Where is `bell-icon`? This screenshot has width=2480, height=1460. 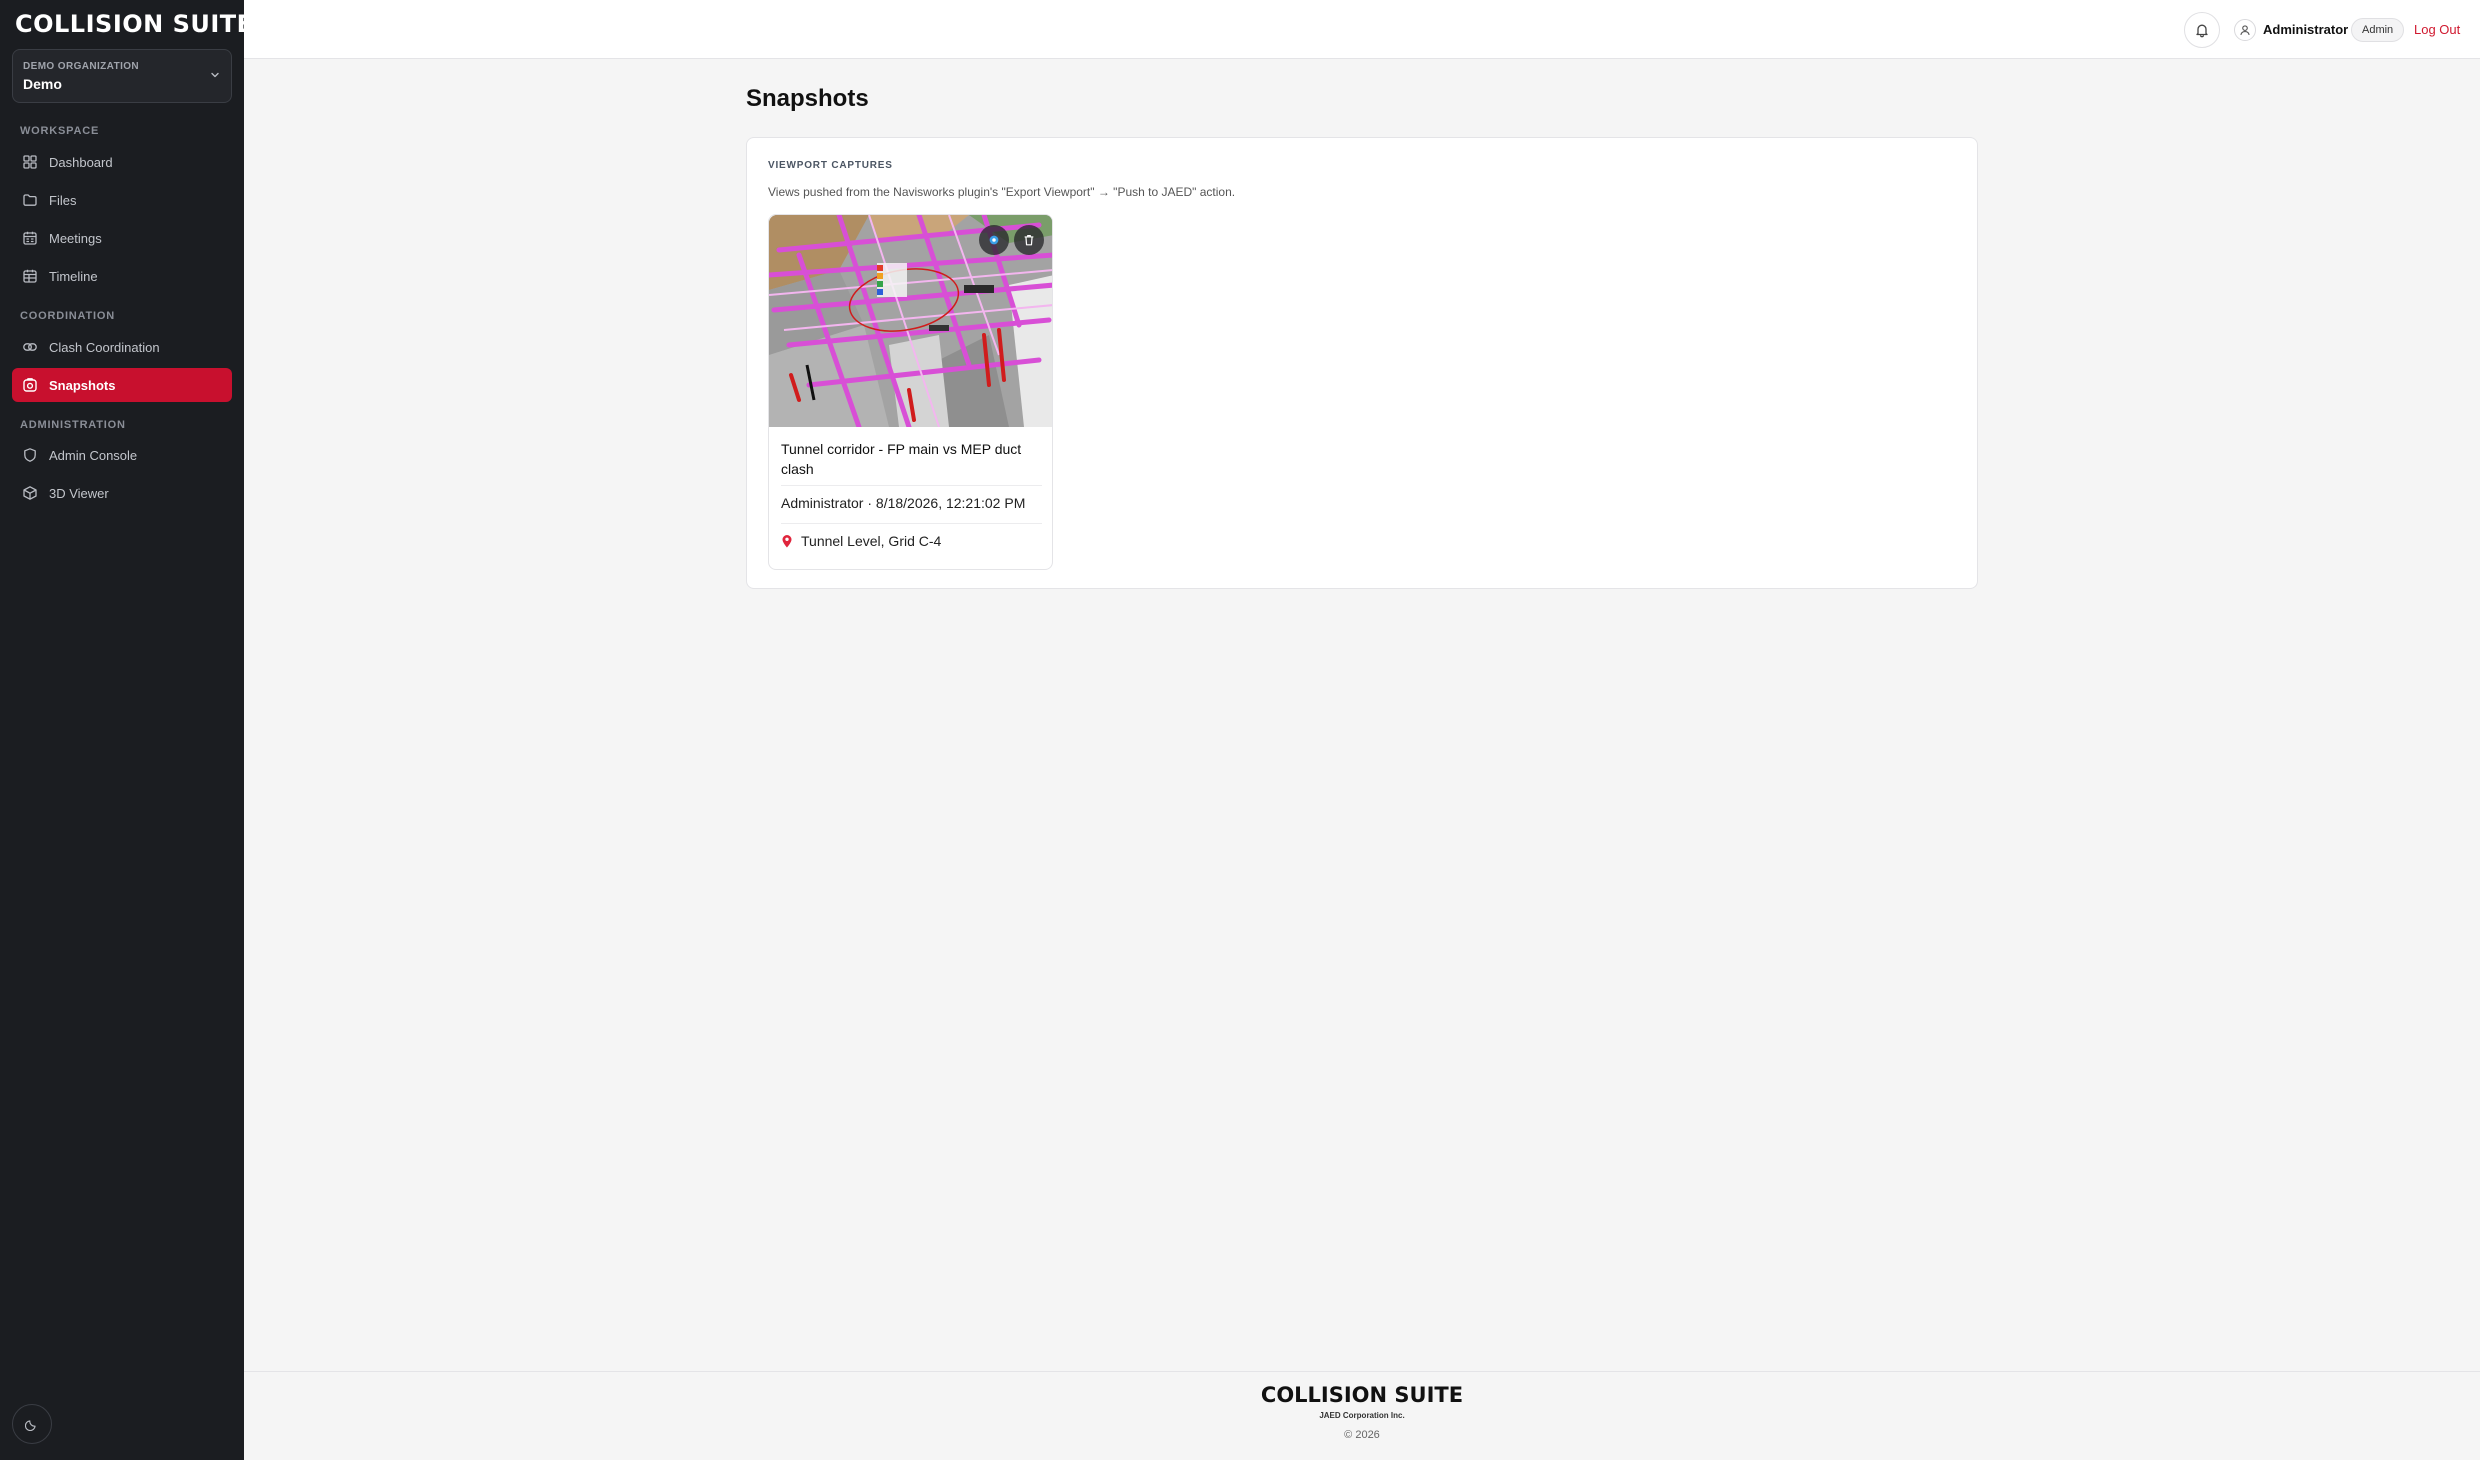
bell-icon is located at coordinates (2202, 31).